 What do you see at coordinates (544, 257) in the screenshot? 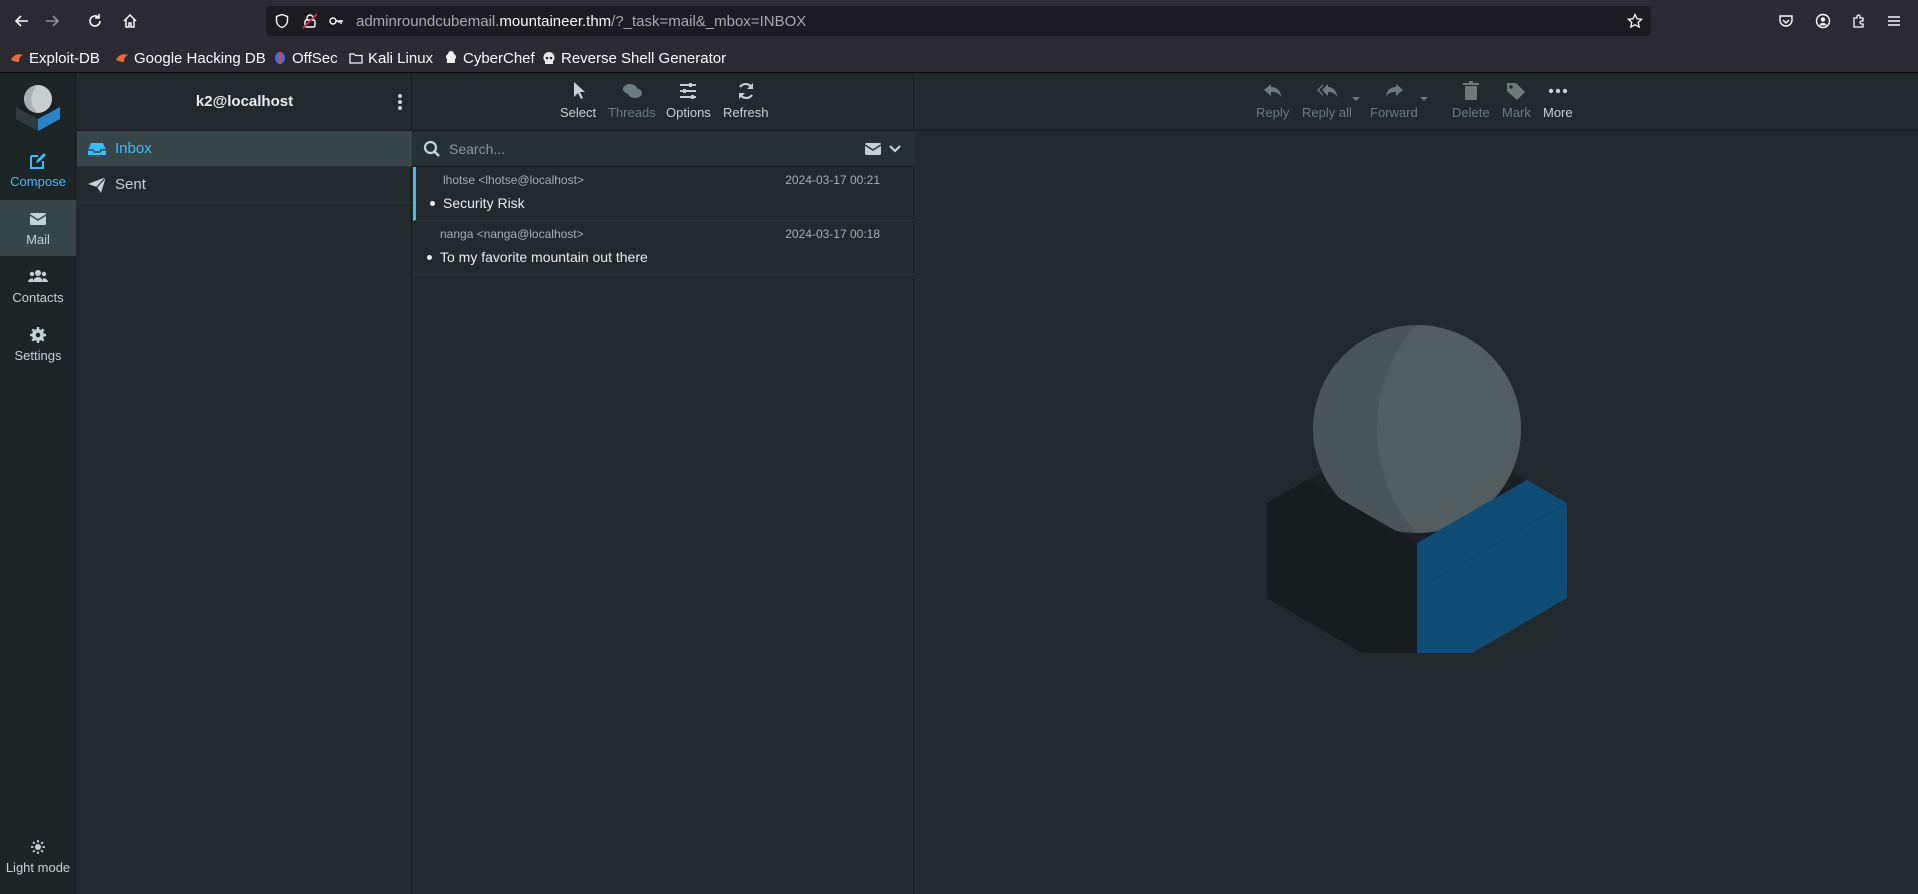
I see `message-subject: To my favorite mountain out there` at bounding box center [544, 257].